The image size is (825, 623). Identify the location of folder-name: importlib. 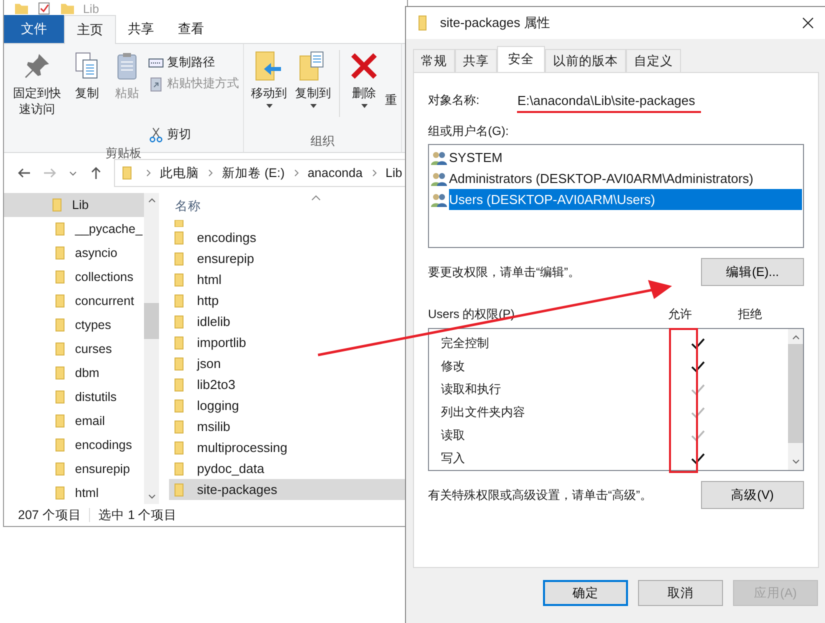
(221, 342).